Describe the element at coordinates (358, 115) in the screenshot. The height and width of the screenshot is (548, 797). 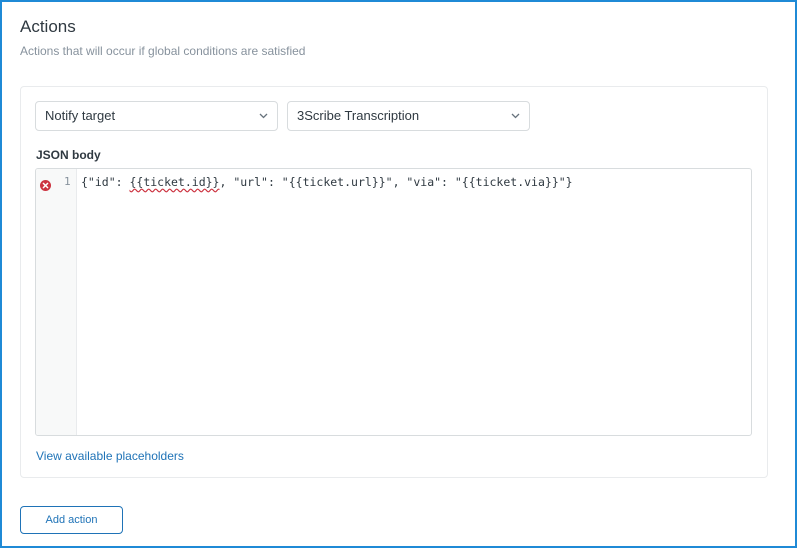
I see `action-target-value: 3Scribe Transcription` at that location.